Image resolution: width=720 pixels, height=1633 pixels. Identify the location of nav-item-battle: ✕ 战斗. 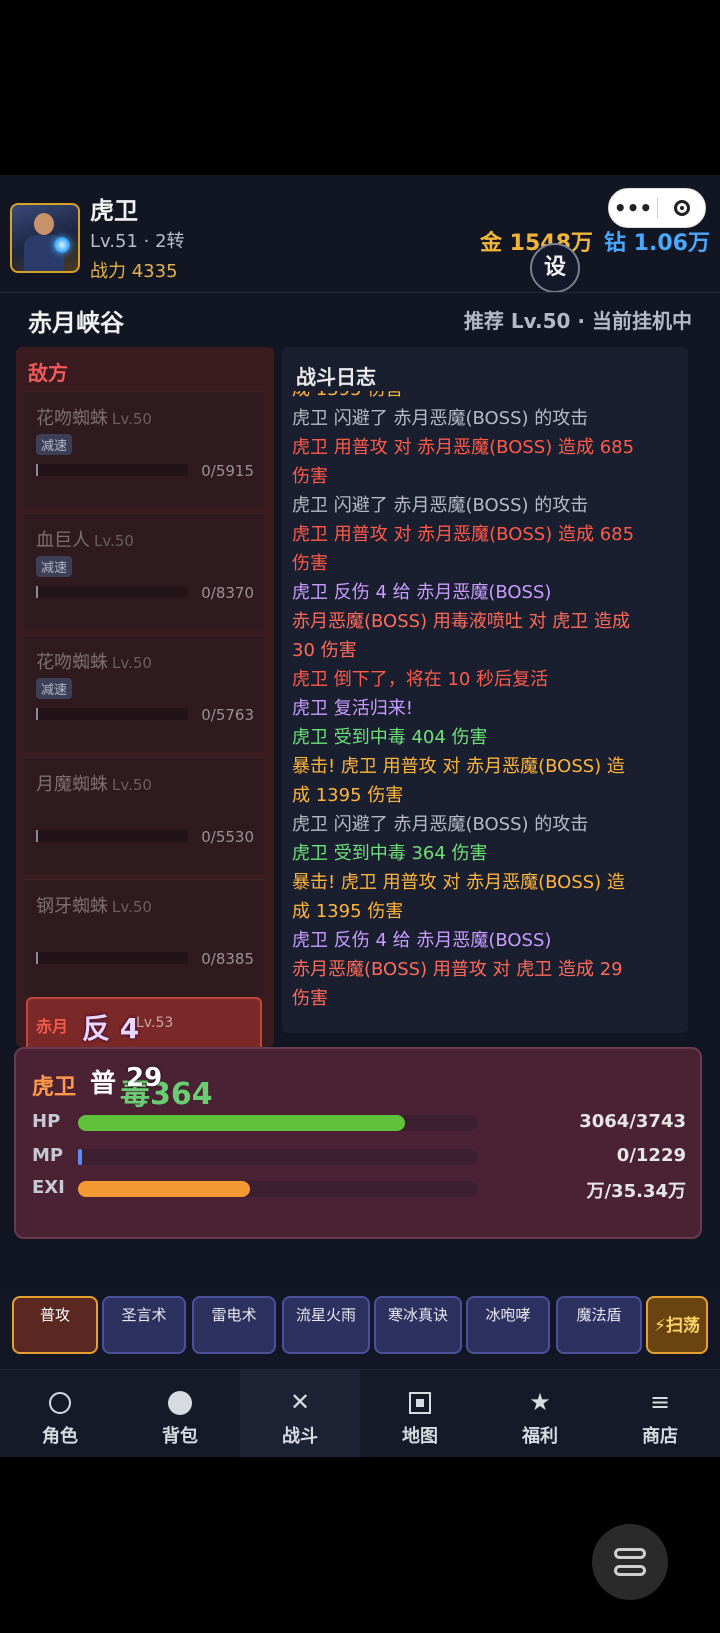
(300, 1413).